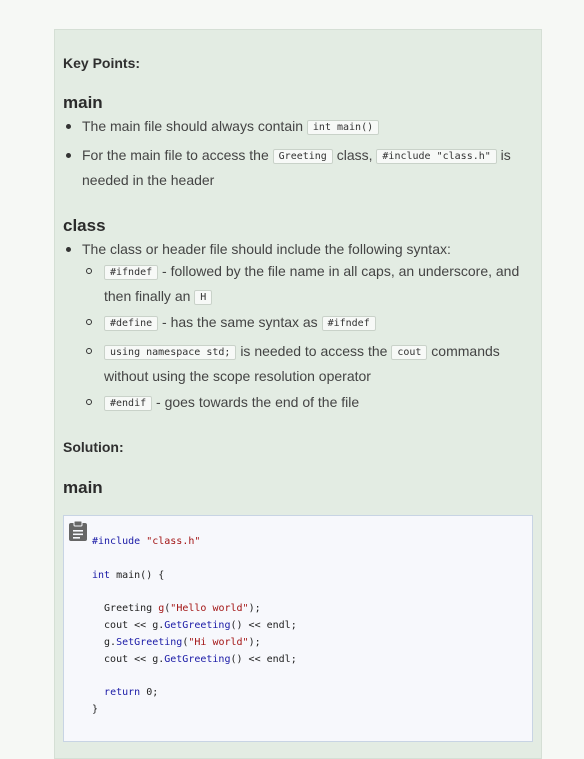 The height and width of the screenshot is (759, 584). What do you see at coordinates (203, 297) in the screenshot?
I see `inline-code: H` at bounding box center [203, 297].